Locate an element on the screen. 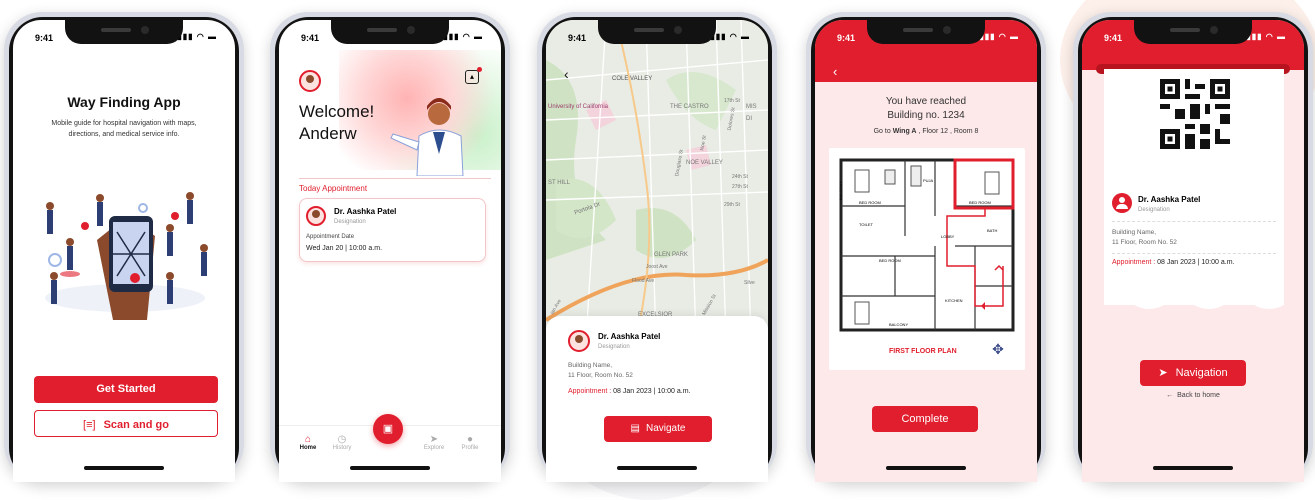  tab-profile: ● Profile is located at coordinates (470, 442).